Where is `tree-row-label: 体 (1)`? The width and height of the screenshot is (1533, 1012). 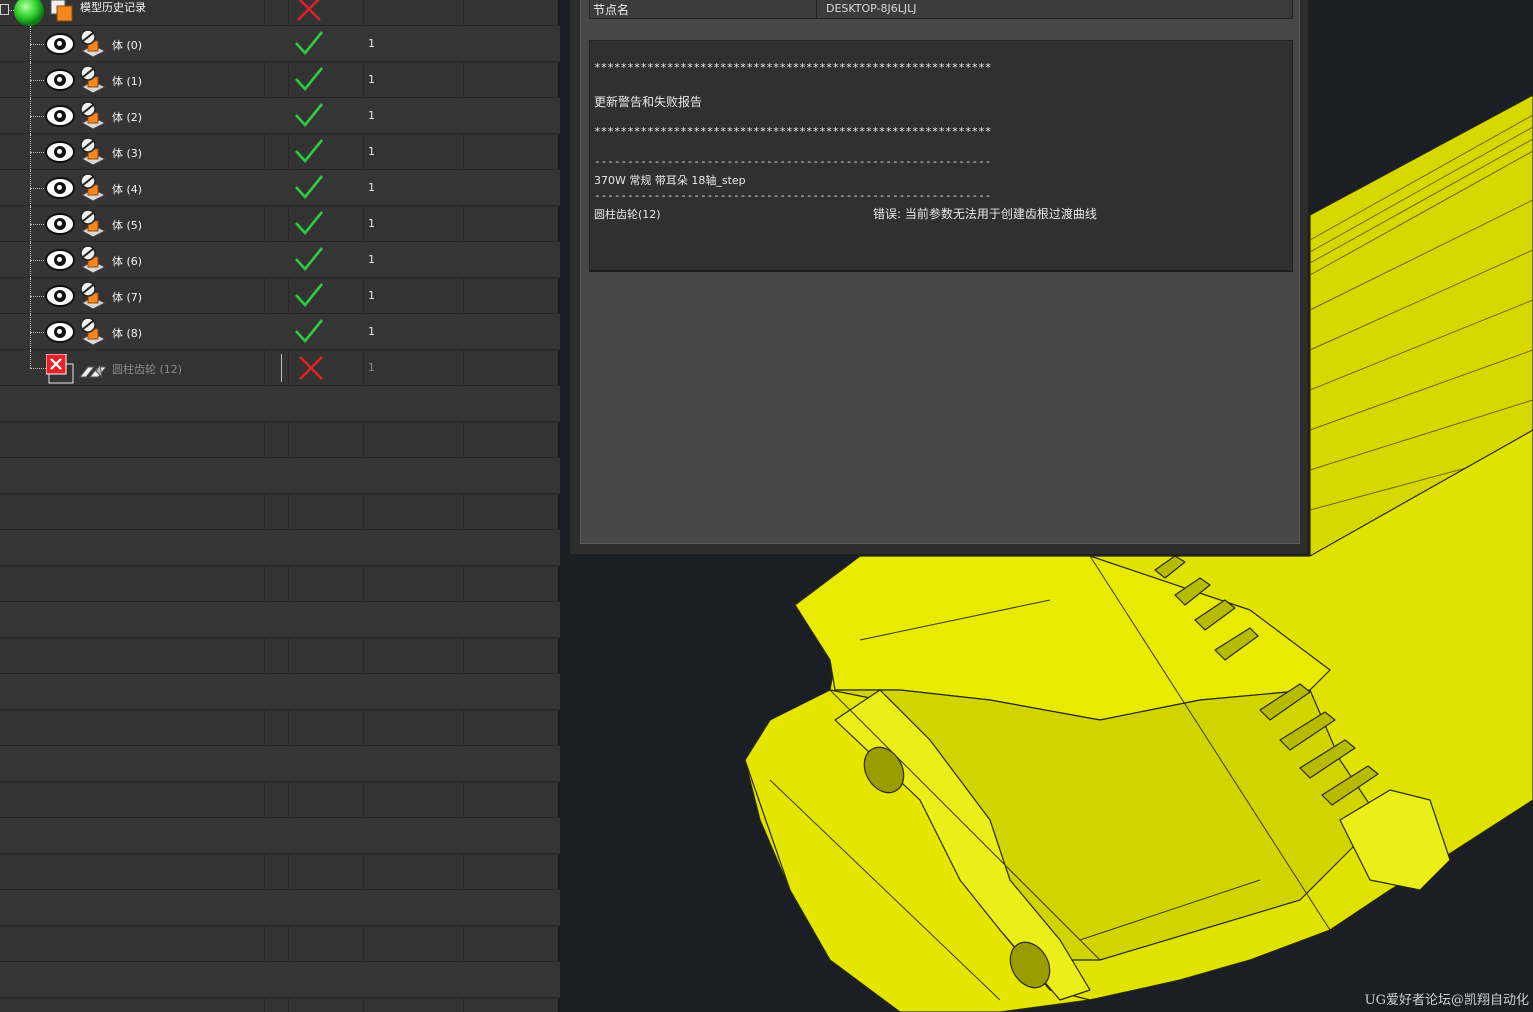
tree-row-label: 体 (1) is located at coordinates (127, 81).